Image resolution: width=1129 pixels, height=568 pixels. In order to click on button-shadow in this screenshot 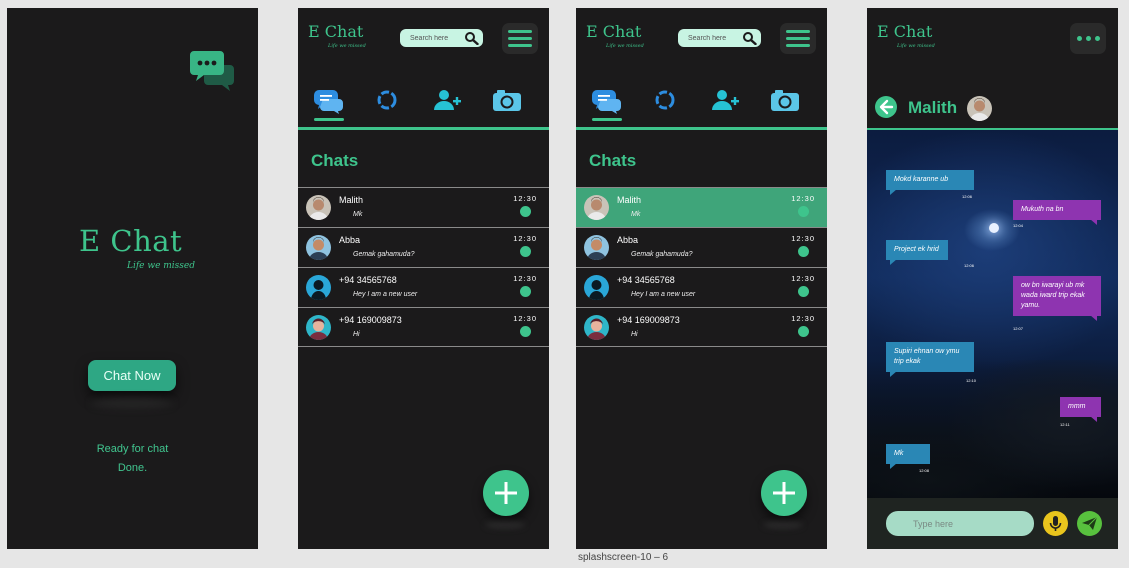, I will do `click(132, 403)`.